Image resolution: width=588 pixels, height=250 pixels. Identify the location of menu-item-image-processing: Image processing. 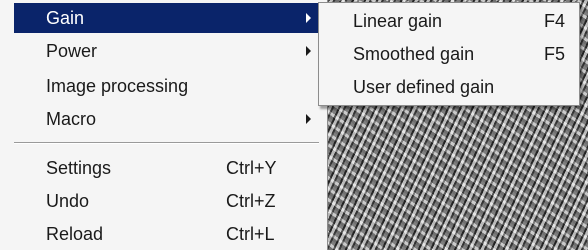
(166, 86).